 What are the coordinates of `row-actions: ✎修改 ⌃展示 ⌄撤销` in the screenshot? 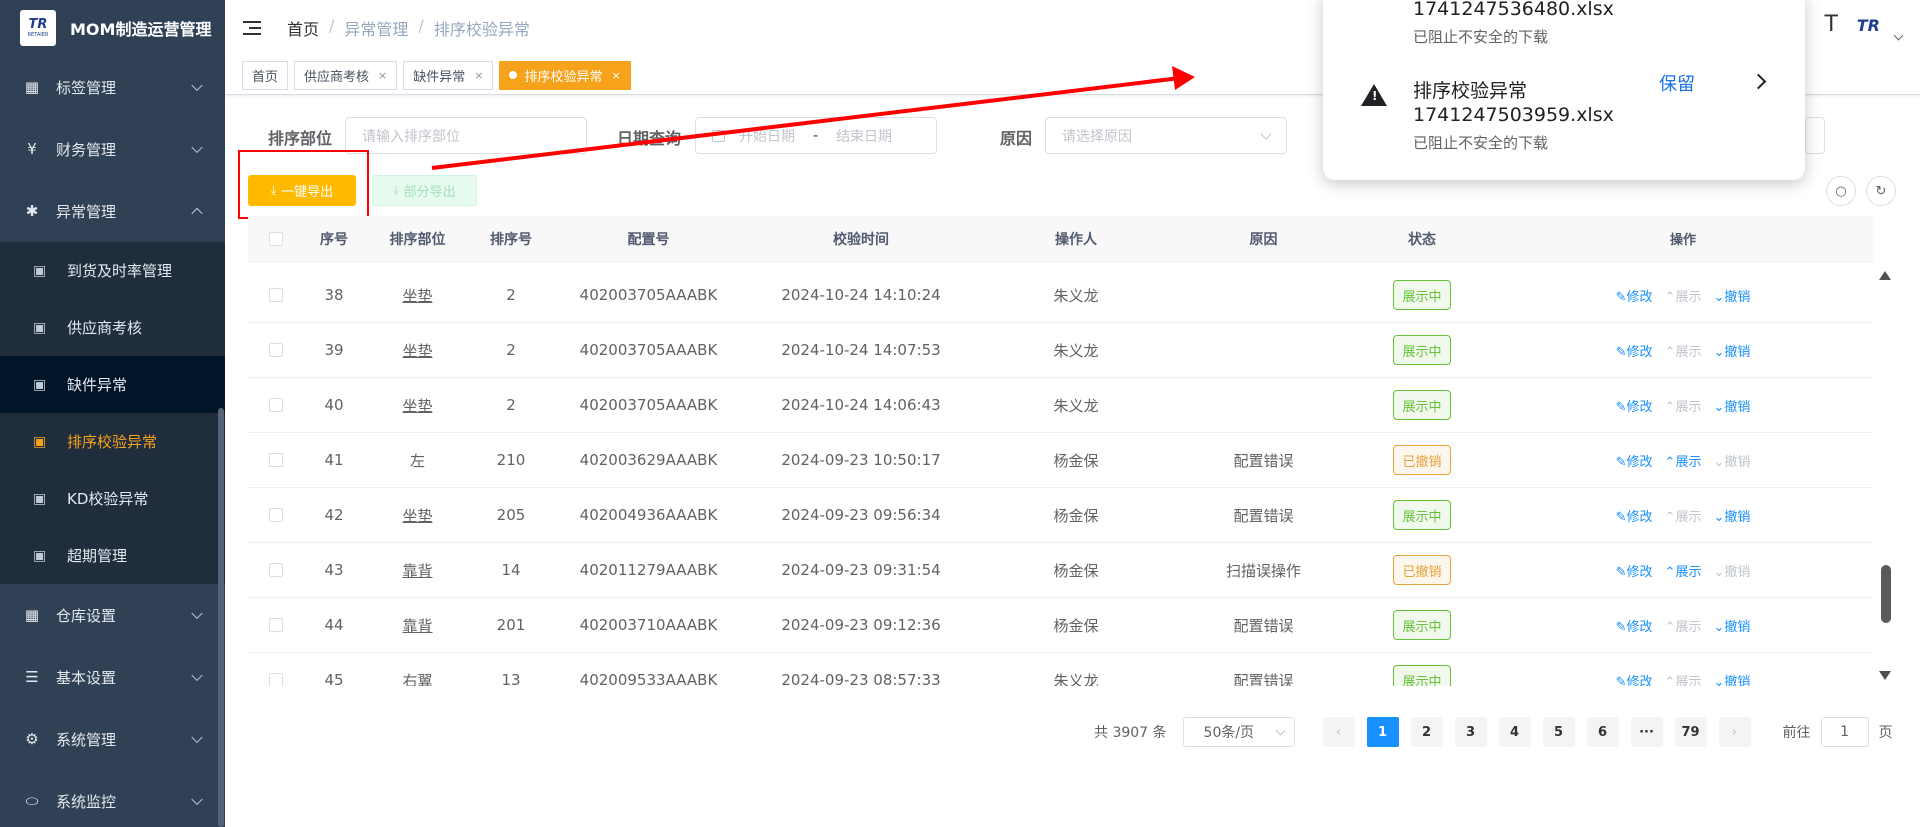 It's located at (1683, 295).